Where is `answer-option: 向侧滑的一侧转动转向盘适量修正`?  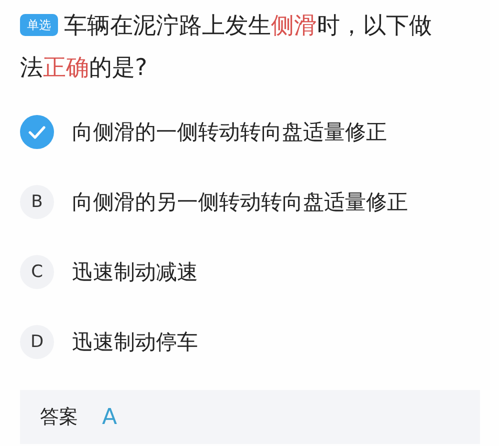 answer-option: 向侧滑的一侧转动转向盘适量修正 is located at coordinates (249, 132).